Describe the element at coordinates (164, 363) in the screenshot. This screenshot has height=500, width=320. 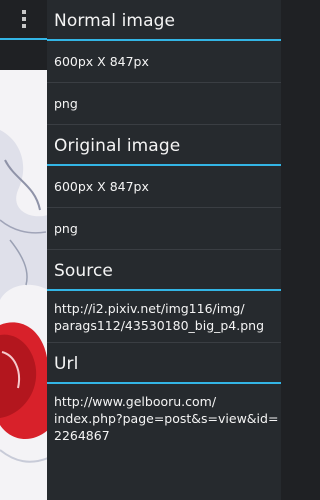
I see `section-header-url: Url` at that location.